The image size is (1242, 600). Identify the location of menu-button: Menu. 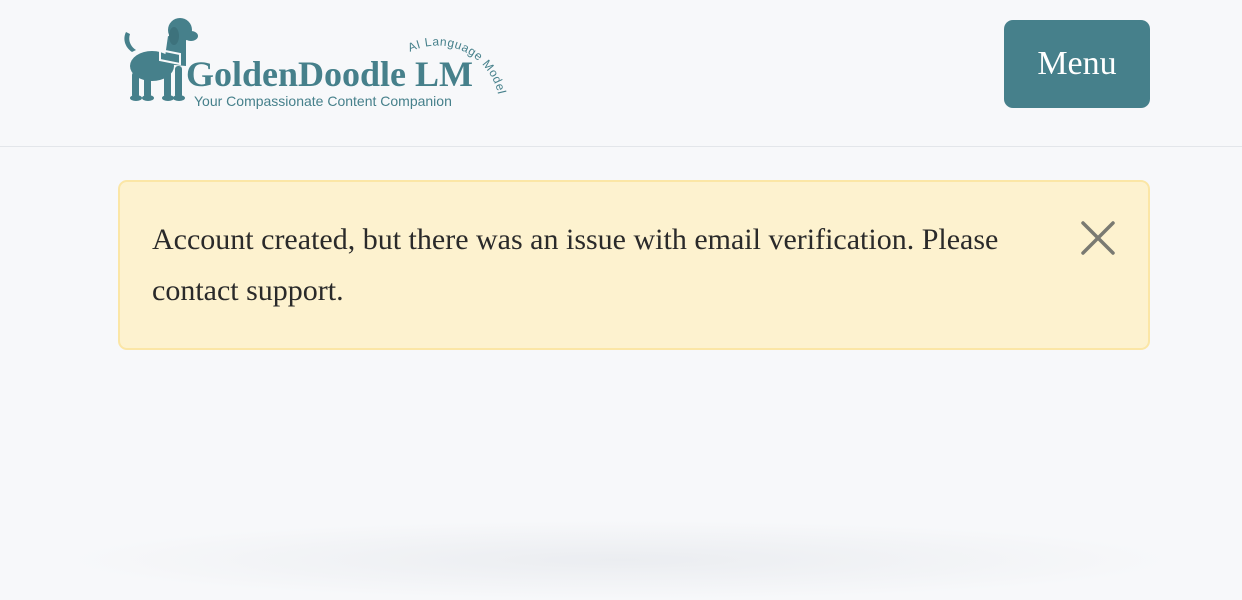
(1077, 64).